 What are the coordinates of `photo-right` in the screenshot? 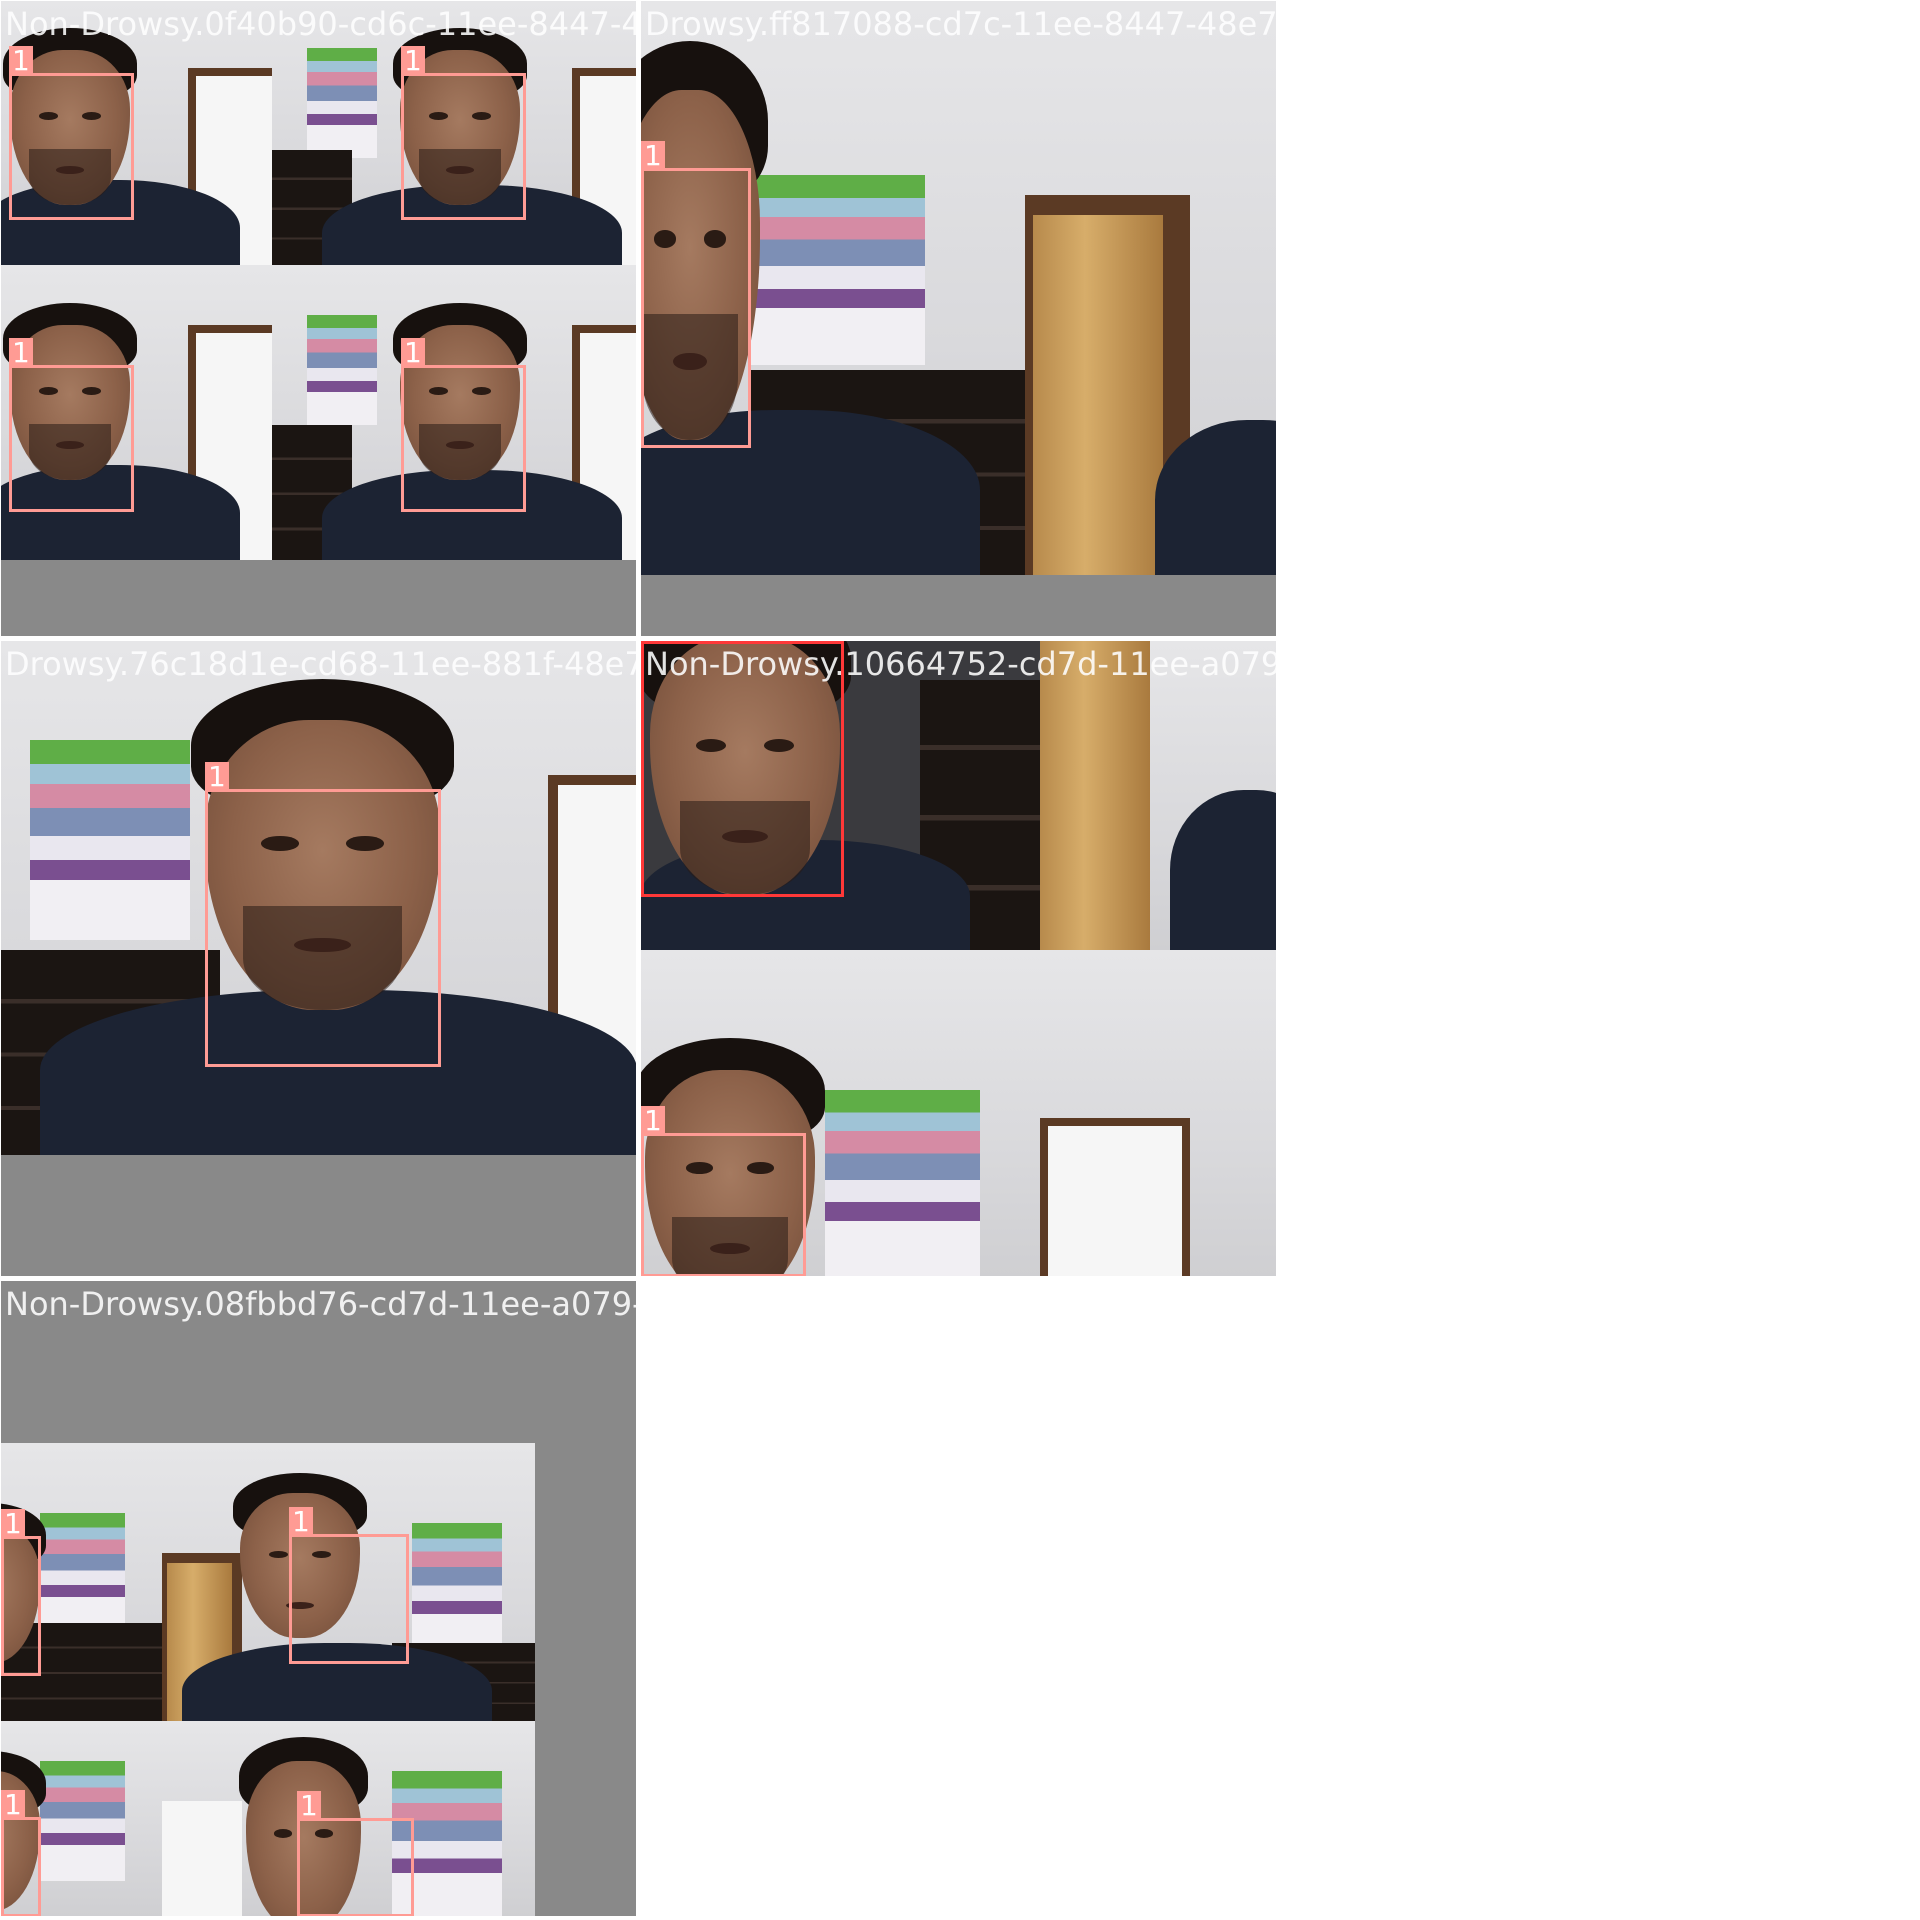 It's located at (1151, 287).